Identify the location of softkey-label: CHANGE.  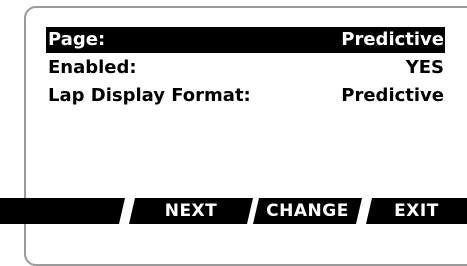
(307, 211).